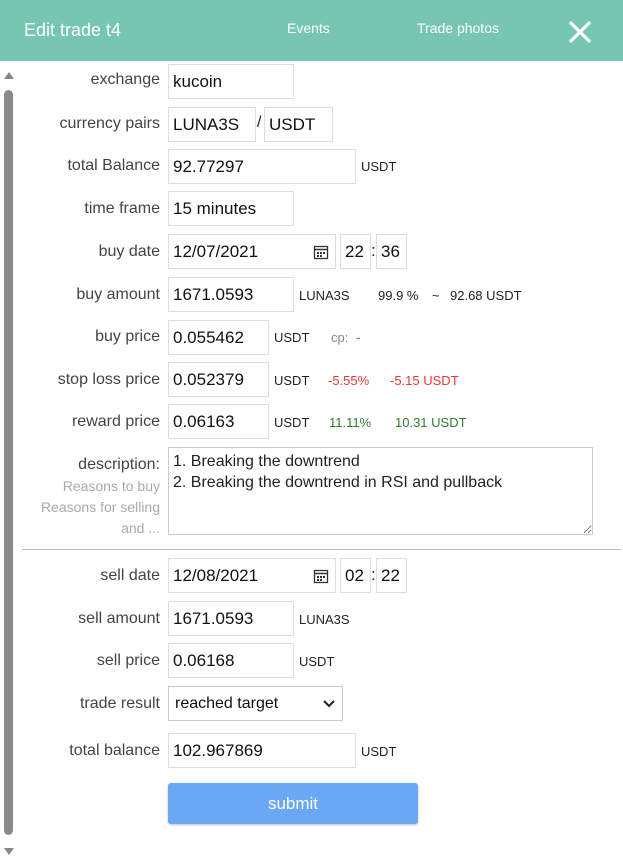 The height and width of the screenshot is (864, 623). What do you see at coordinates (113, 165) in the screenshot?
I see `total-balance-label: total Balance` at bounding box center [113, 165].